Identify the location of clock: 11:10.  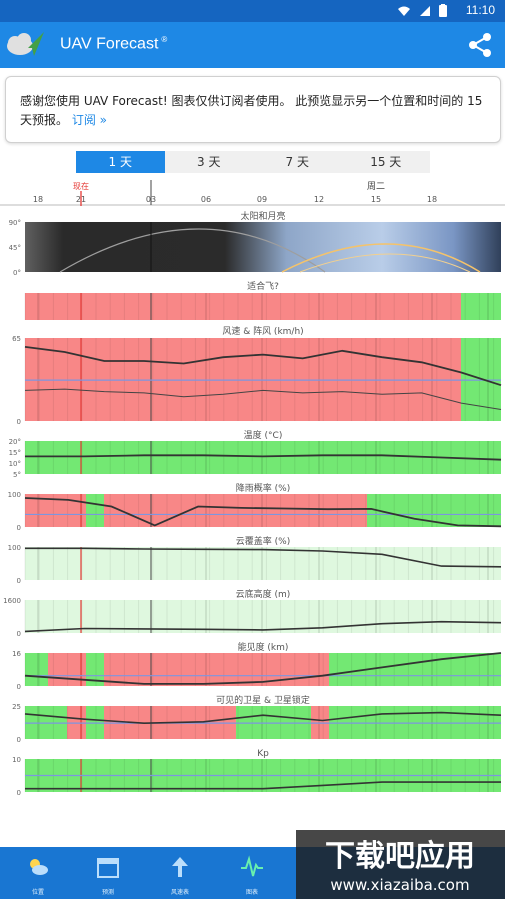
(480, 10).